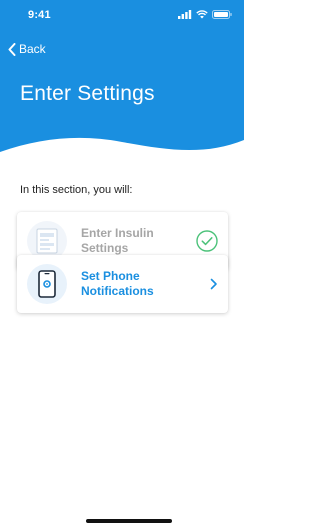 Image resolution: width=320 pixels, height=527 pixels. I want to click on step-label-line2: Settings, so click(105, 248).